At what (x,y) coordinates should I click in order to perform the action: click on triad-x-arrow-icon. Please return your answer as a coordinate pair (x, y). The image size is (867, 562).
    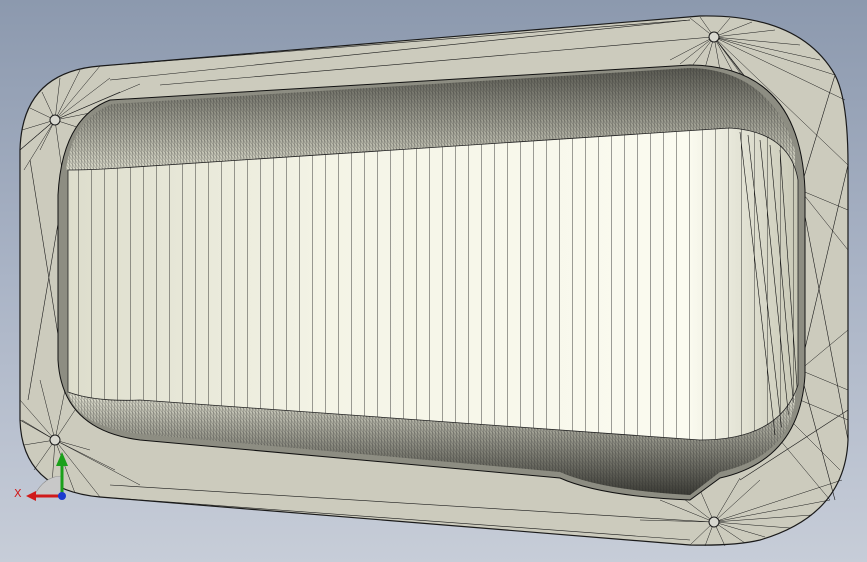
    Looking at the image, I should click on (31, 496).